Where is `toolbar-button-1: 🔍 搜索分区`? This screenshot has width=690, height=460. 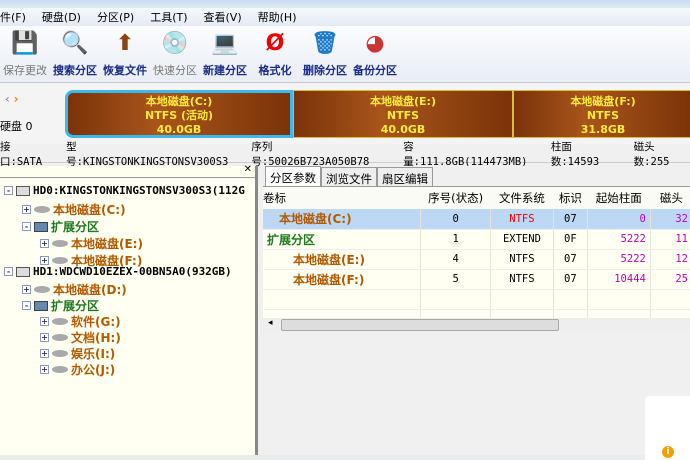 toolbar-button-1: 🔍 搜索分区 is located at coordinates (75, 54).